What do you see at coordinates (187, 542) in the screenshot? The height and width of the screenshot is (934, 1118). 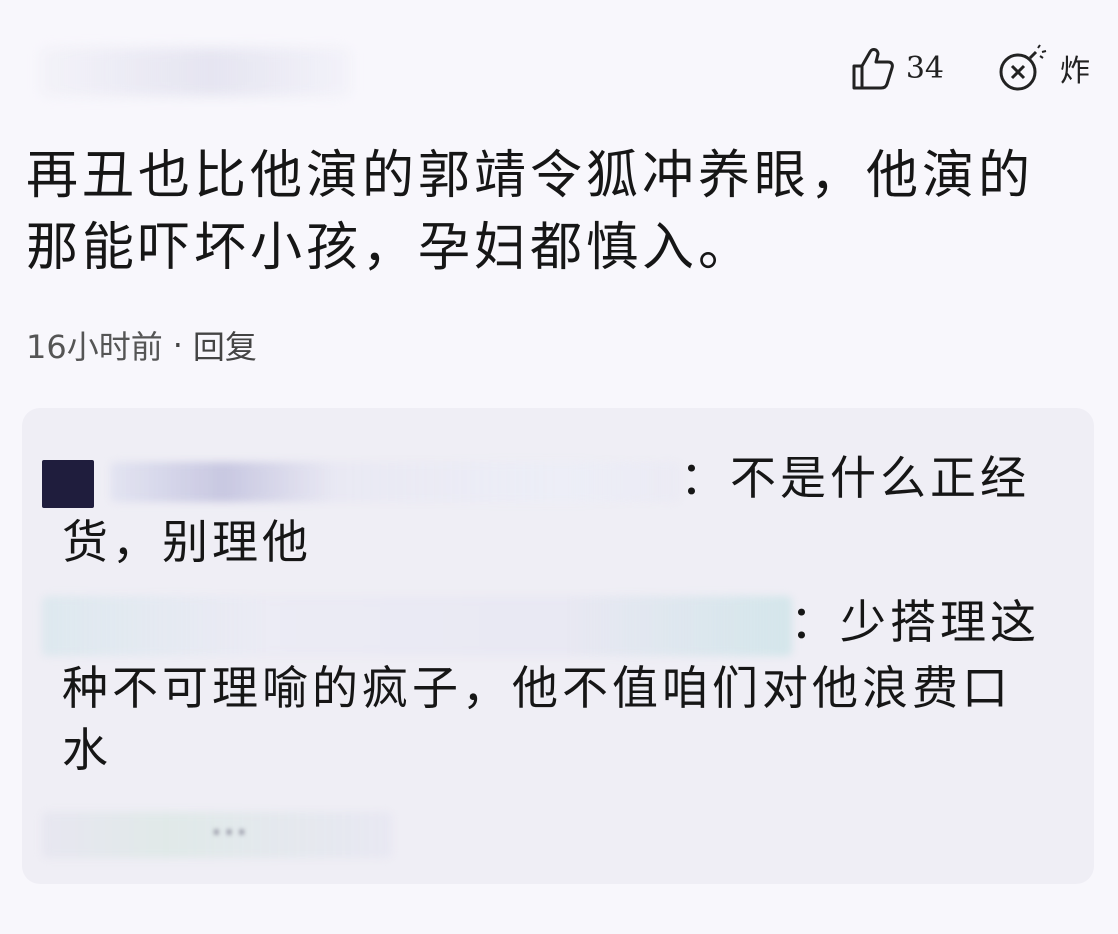 I see `reply-text: 货，别理他` at bounding box center [187, 542].